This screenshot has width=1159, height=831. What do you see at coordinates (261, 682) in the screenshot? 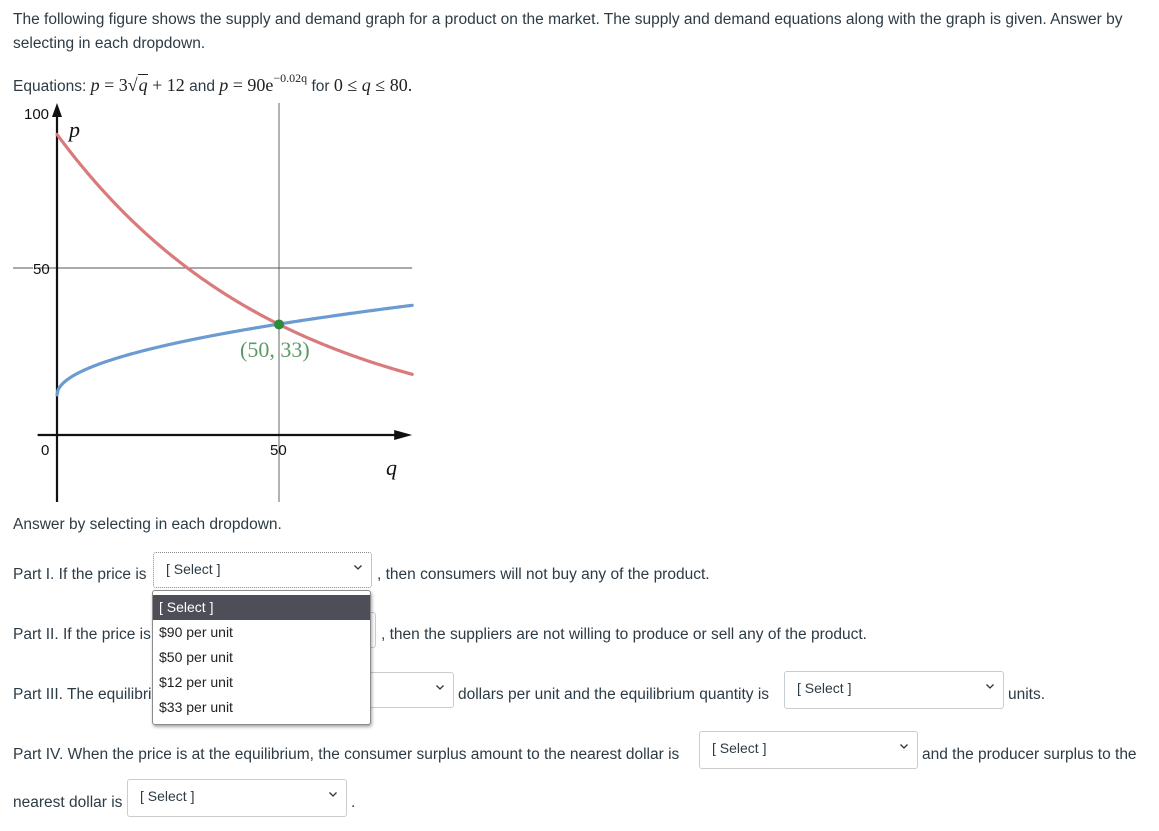
I see `dropdown-option: $12 per unit` at bounding box center [261, 682].